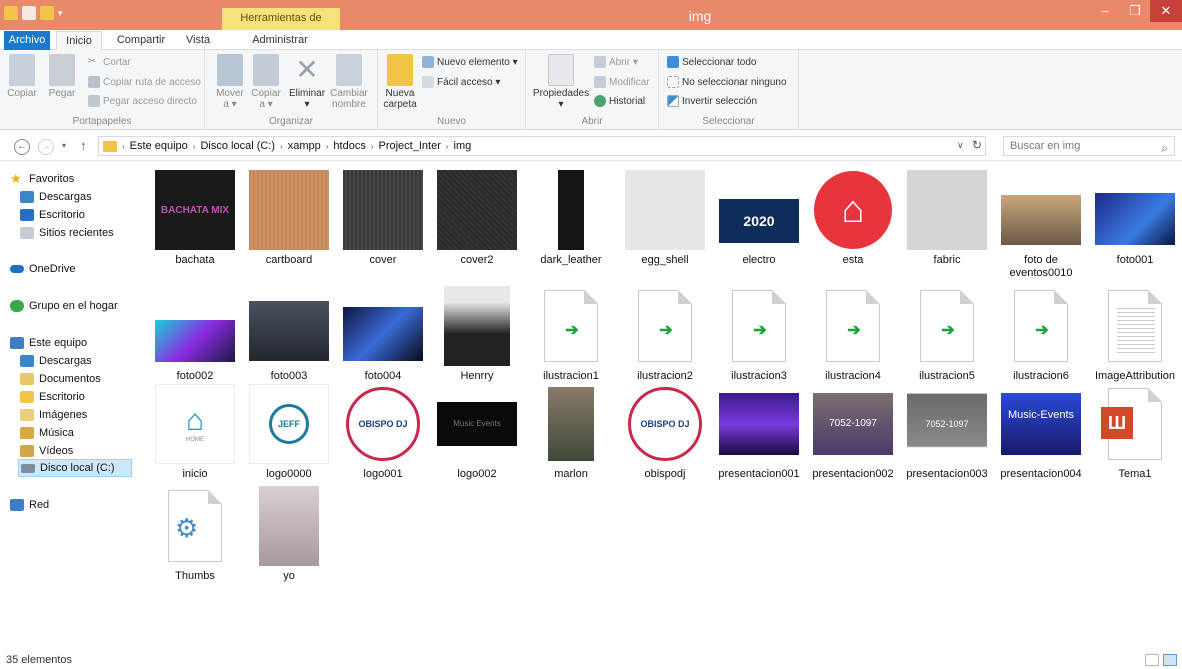 The width and height of the screenshot is (1182, 669). What do you see at coordinates (947, 217) in the screenshot?
I see `file-item: fabric` at bounding box center [947, 217].